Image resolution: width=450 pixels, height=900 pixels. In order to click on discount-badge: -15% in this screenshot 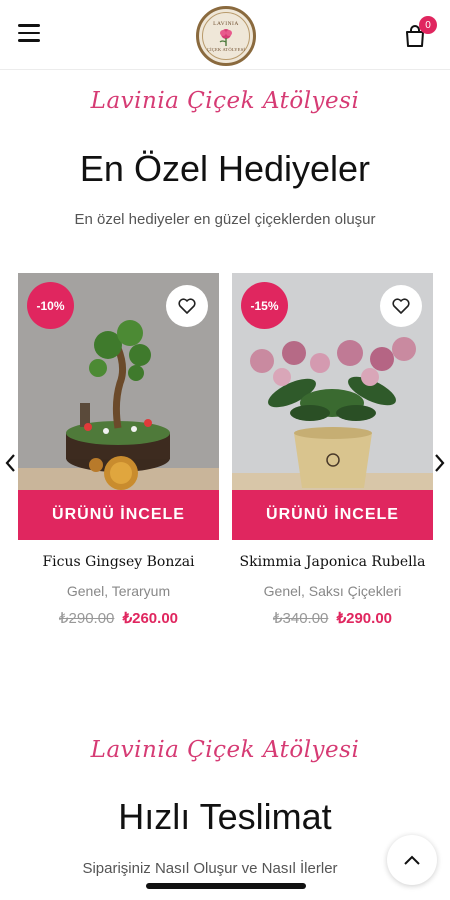, I will do `click(264, 305)`.